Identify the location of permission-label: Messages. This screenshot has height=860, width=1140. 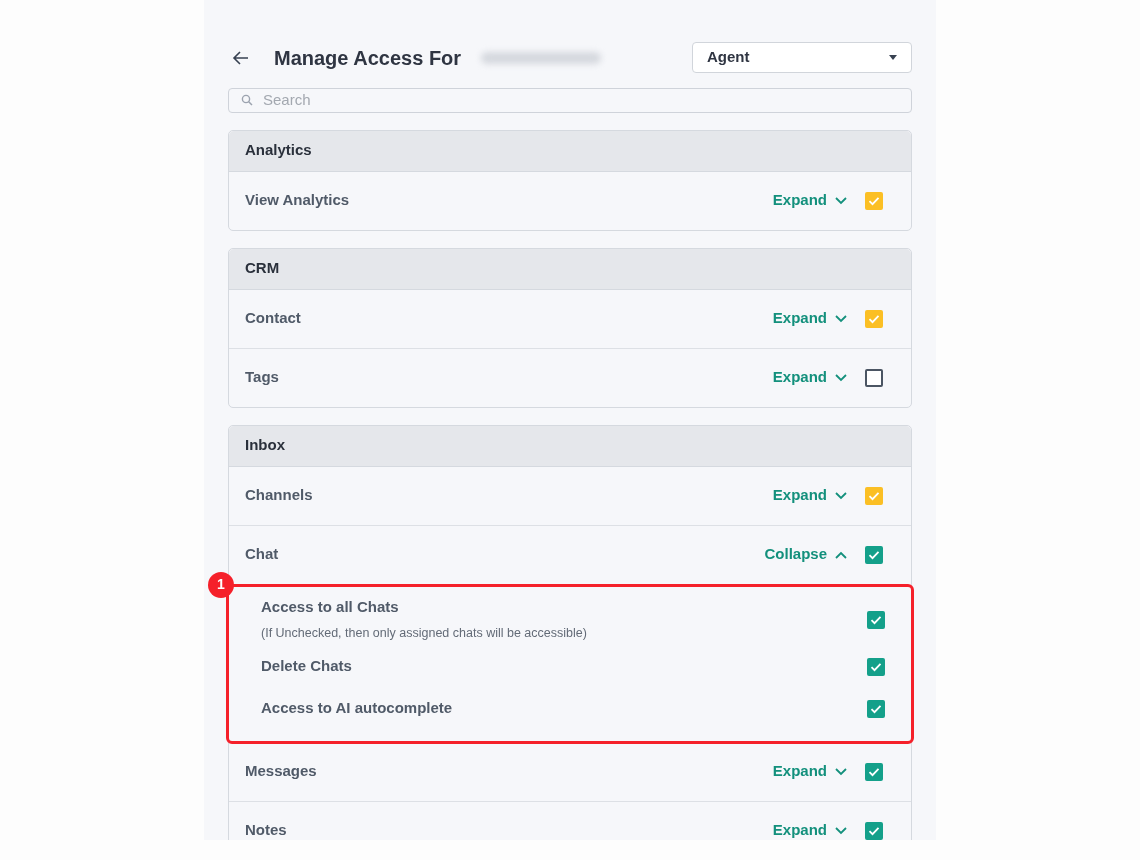
(281, 771).